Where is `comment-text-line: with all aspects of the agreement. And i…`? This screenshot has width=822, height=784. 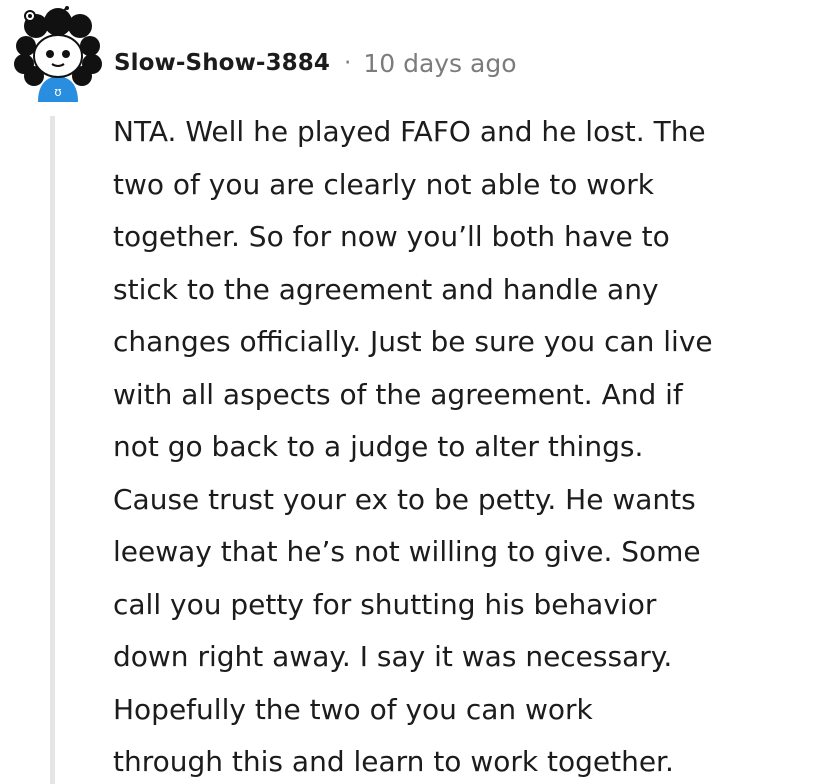 comment-text-line: with all aspects of the agreement. And i… is located at coordinates (398, 394).